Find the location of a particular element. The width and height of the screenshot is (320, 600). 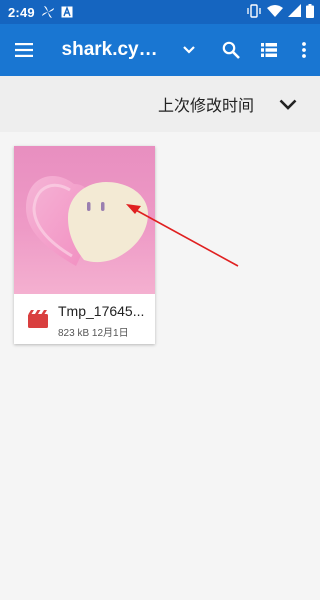

menu-button is located at coordinates (24, 50).